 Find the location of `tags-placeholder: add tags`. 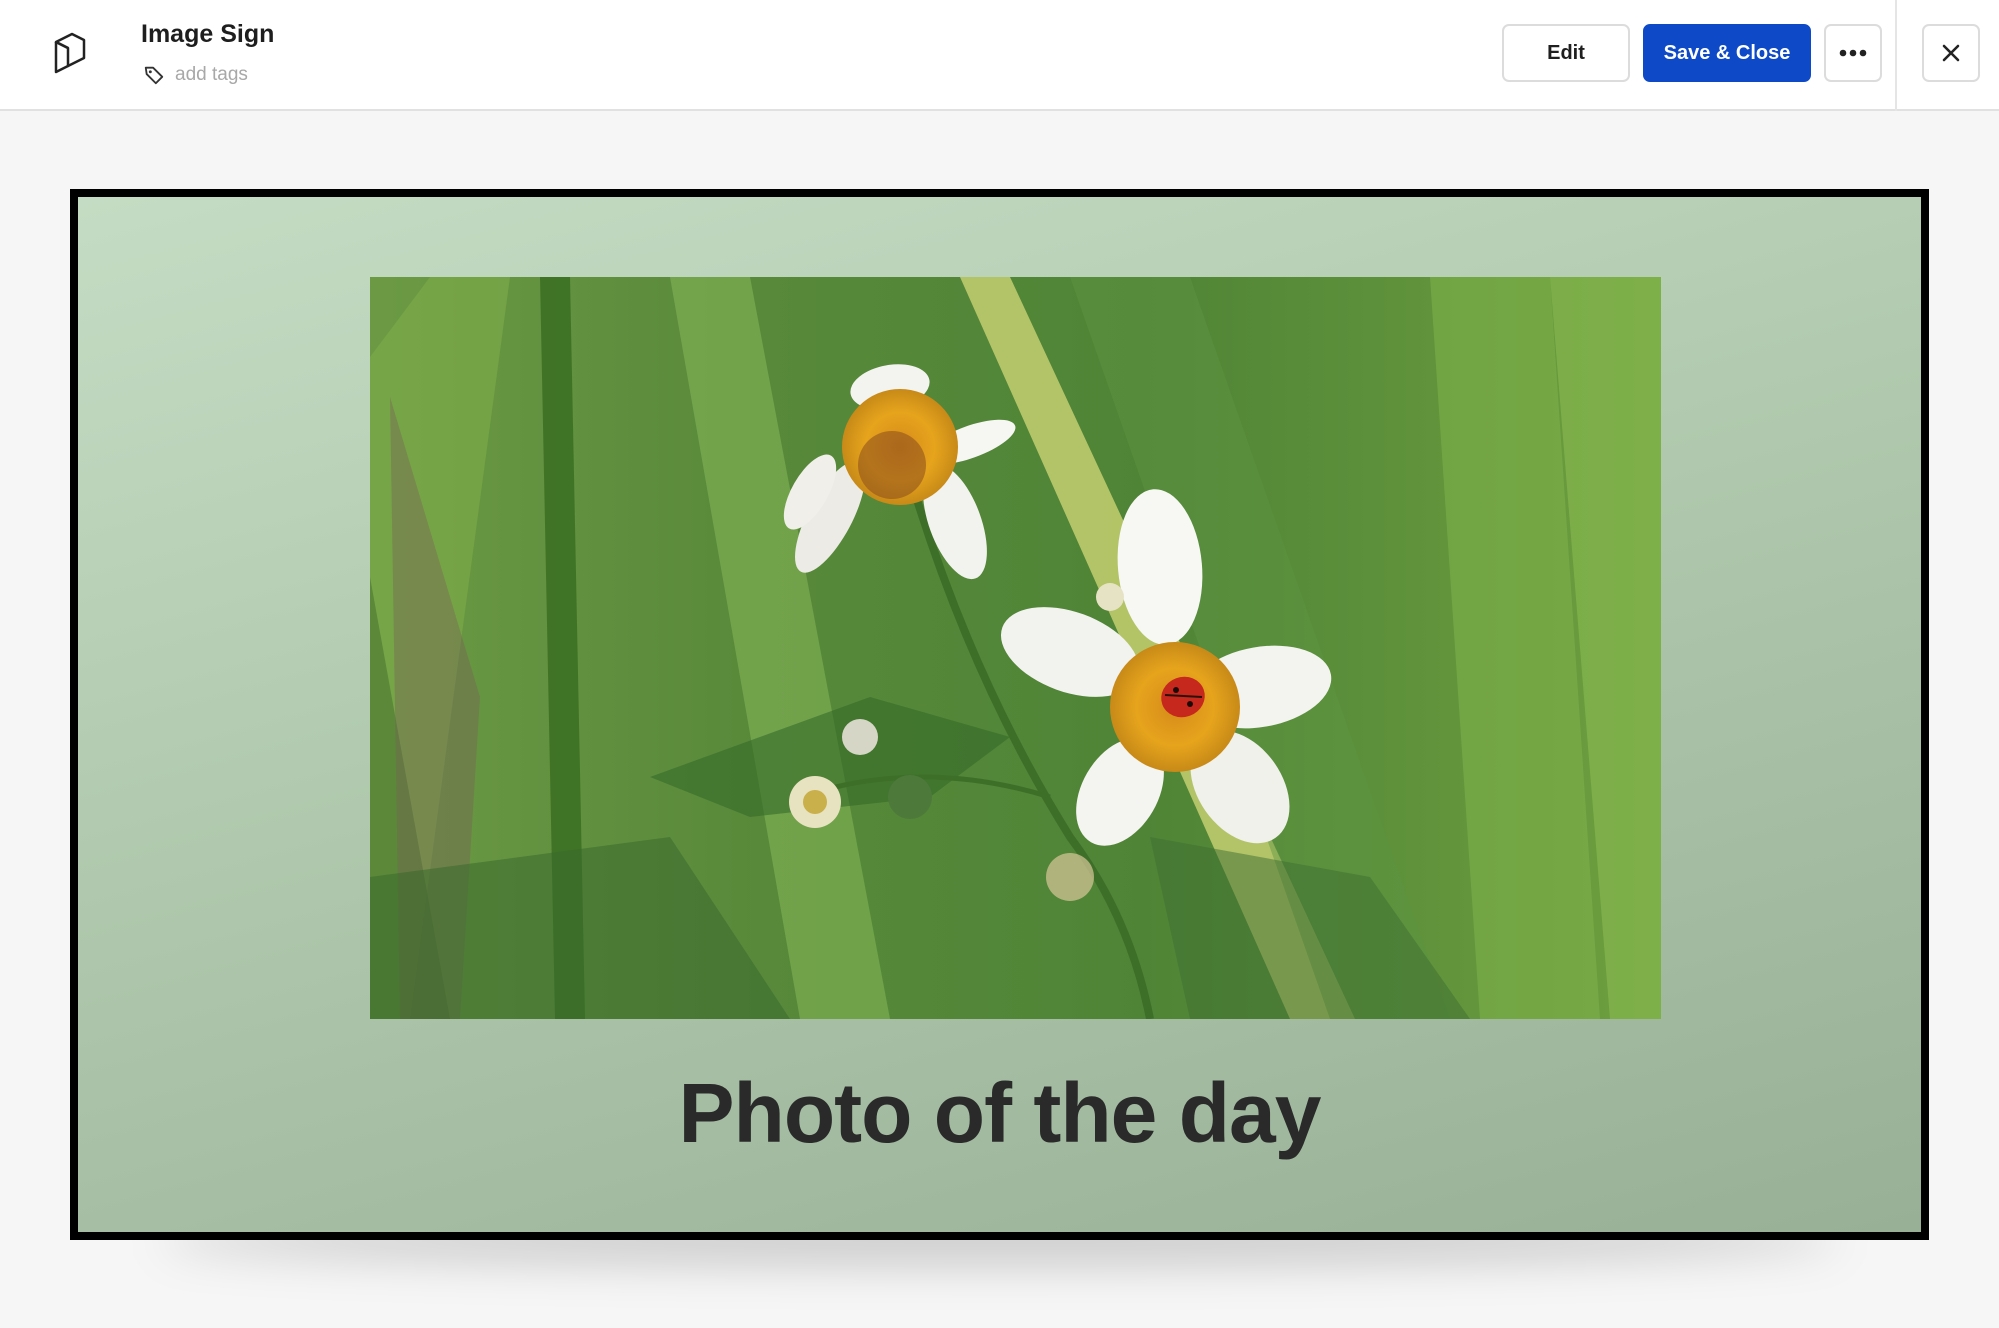

tags-placeholder: add tags is located at coordinates (211, 75).